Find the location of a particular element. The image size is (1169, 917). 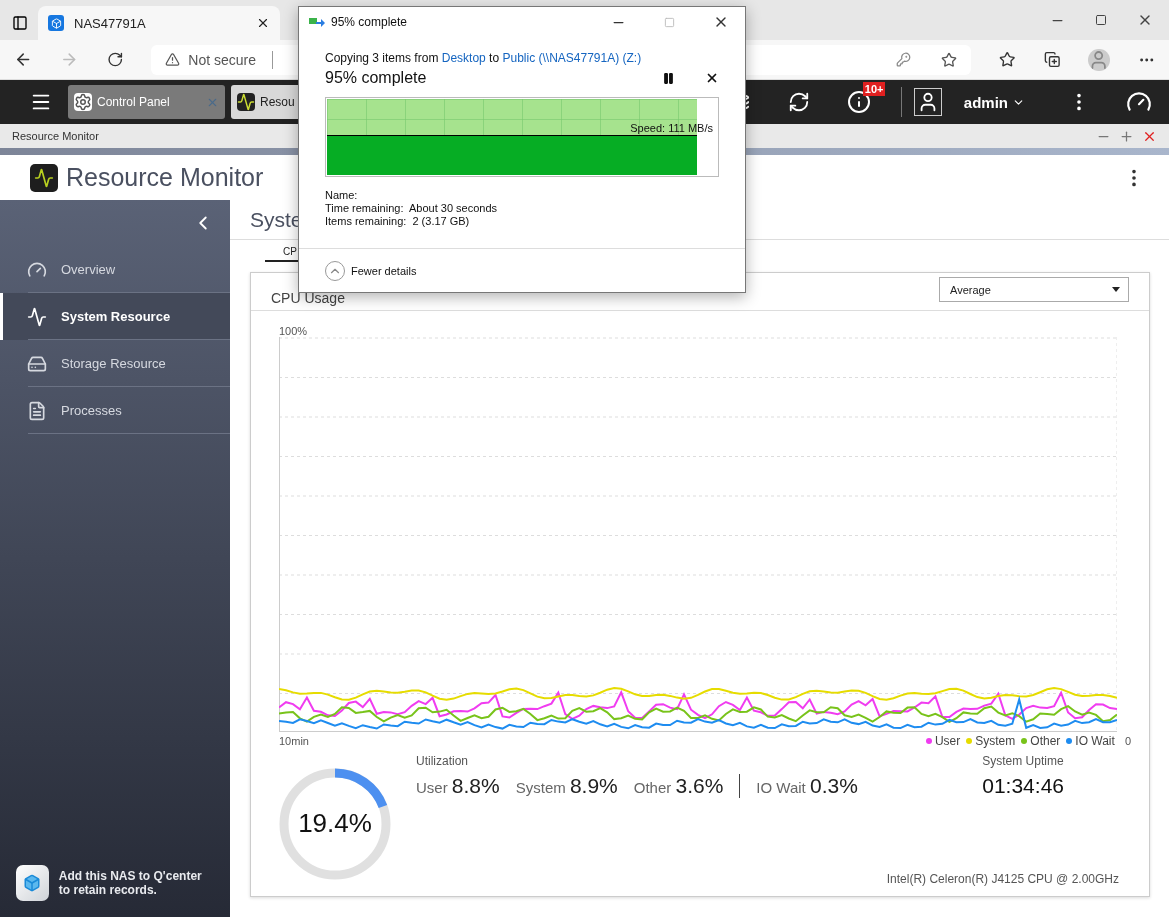

legend-item: User is located at coordinates (943, 741).